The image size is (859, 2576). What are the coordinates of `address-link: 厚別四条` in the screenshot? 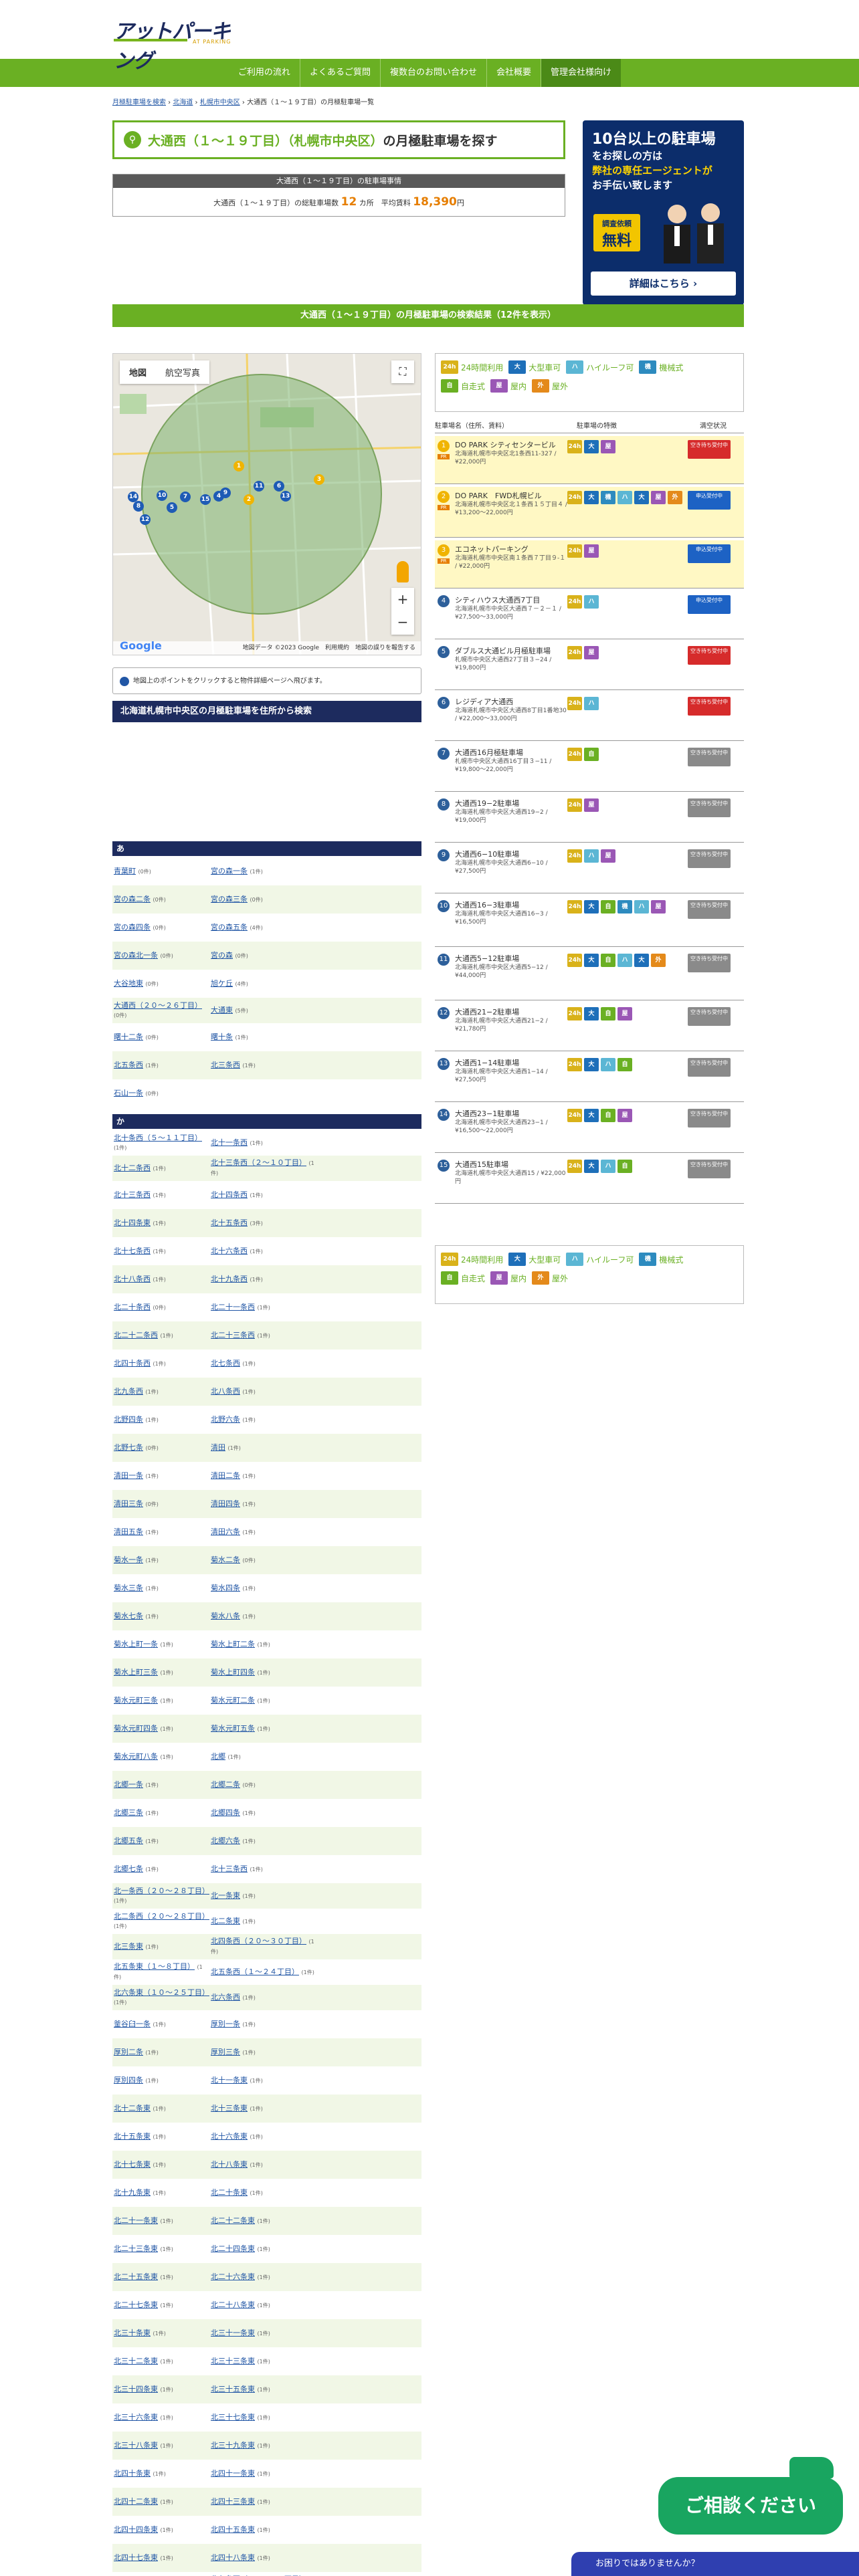 It's located at (128, 2080).